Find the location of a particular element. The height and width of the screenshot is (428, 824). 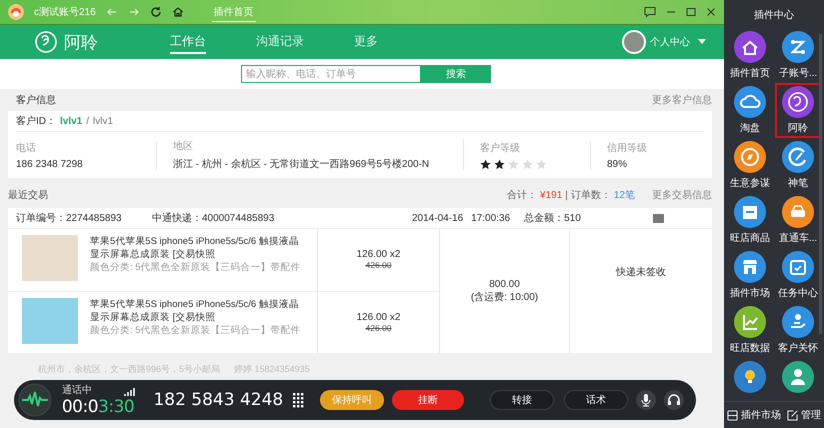

keypad-icon is located at coordinates (298, 400).